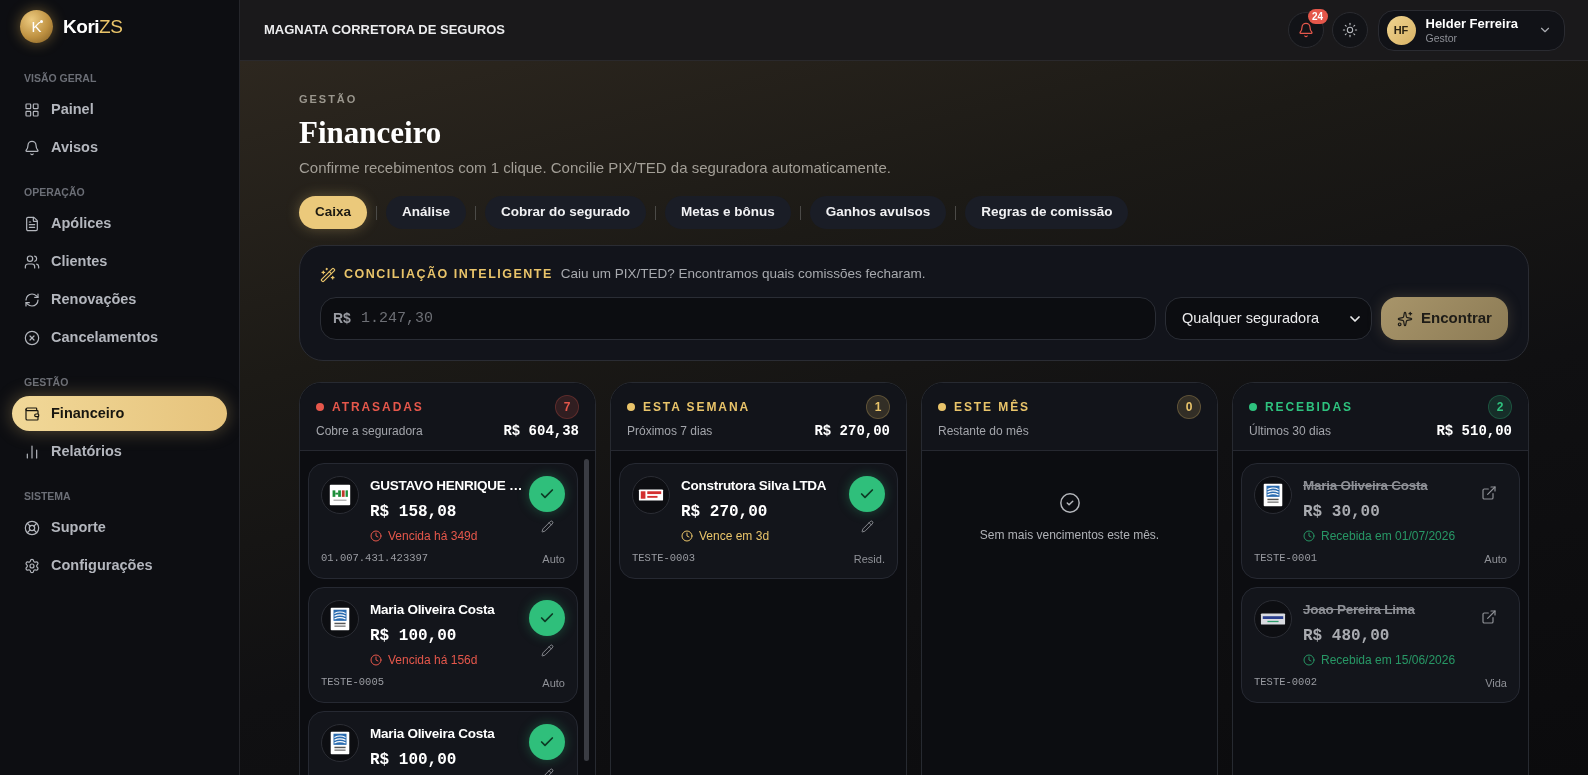  What do you see at coordinates (734, 536) in the screenshot?
I see `due-status: Vence em 3d` at bounding box center [734, 536].